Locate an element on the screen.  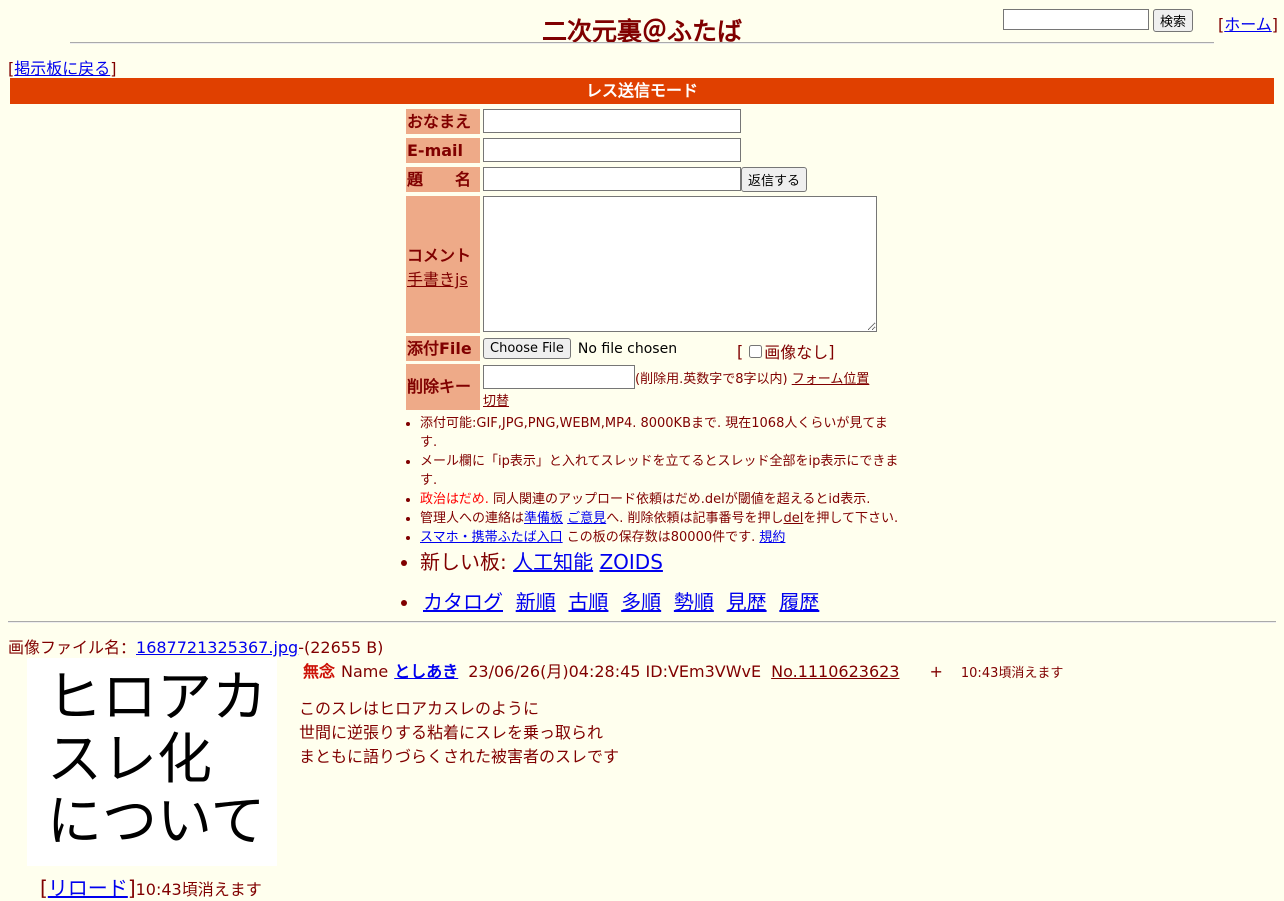
board-link-zoids: ZOIDS is located at coordinates (630, 562).